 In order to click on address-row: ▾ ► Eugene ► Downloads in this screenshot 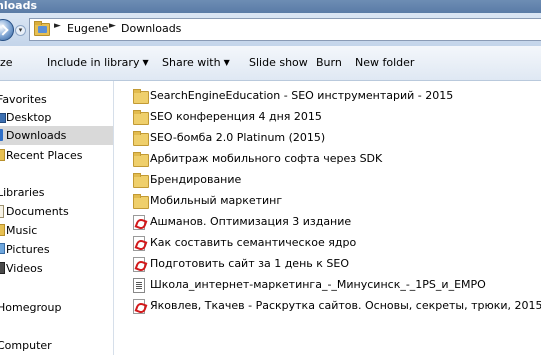, I will do `click(270, 29)`.